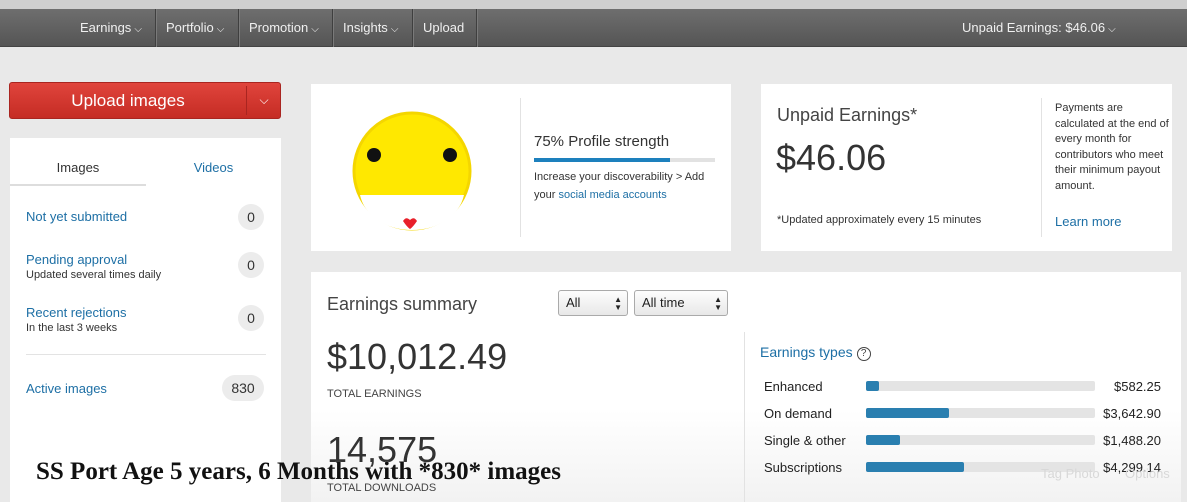 This screenshot has width=1187, height=502. Describe the element at coordinates (863, 354) in the screenshot. I see `help-icon: ?` at that location.